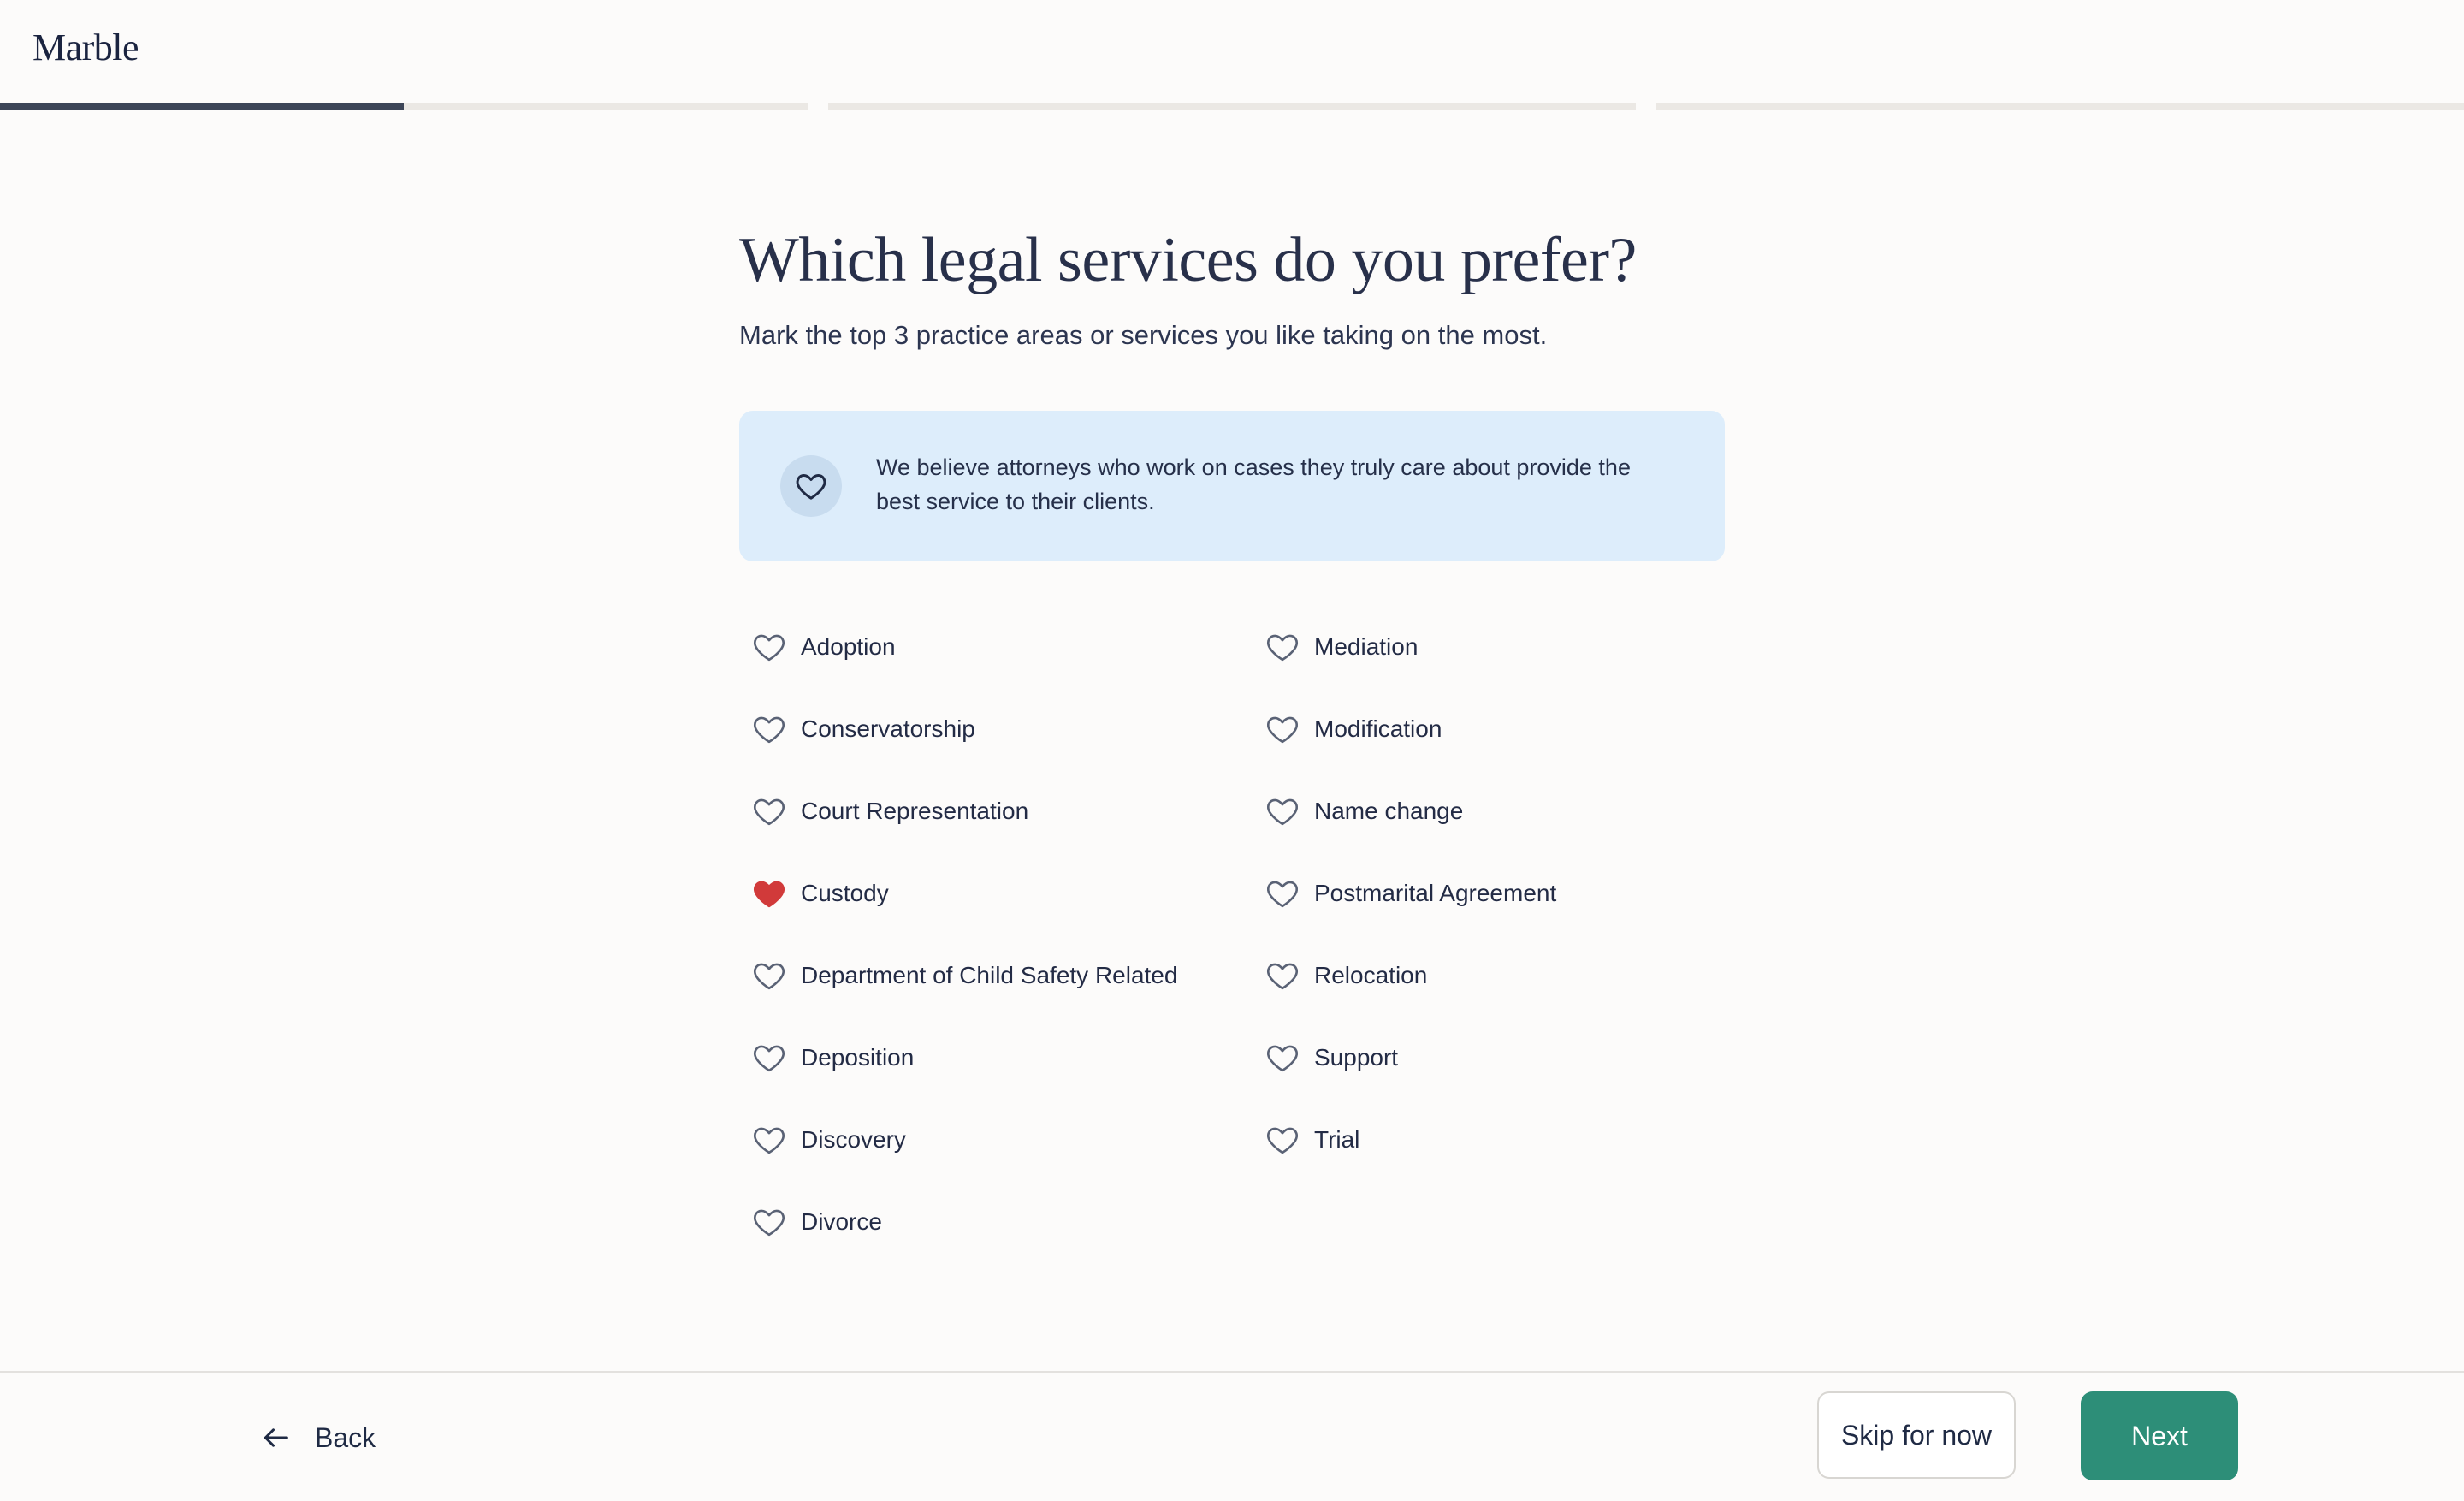 The height and width of the screenshot is (1501, 2464). I want to click on service-option: Trial, so click(1306, 1140).